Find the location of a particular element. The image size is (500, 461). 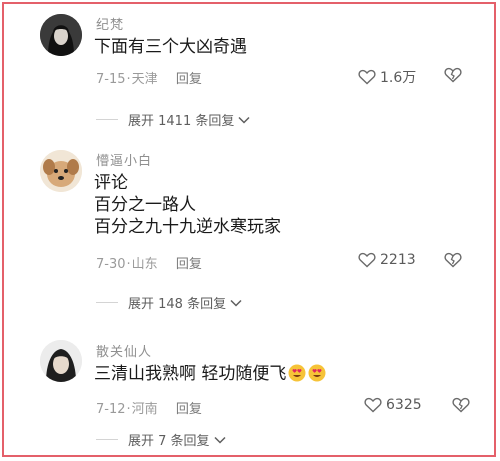

expand-replies-button: 展开 148 条回复 is located at coordinates (169, 302).